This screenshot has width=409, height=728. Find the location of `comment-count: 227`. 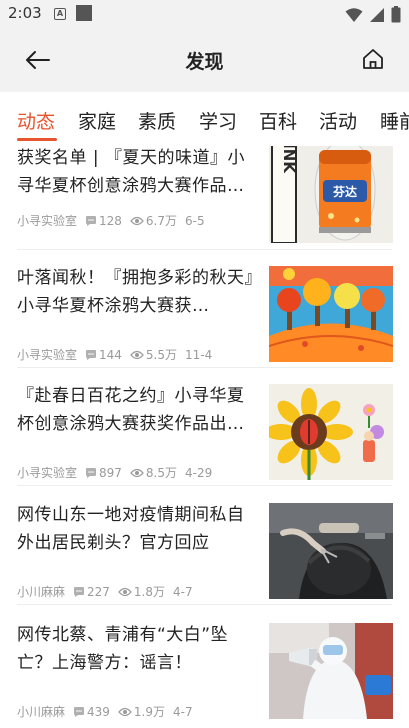

comment-count: 227 is located at coordinates (98, 591).